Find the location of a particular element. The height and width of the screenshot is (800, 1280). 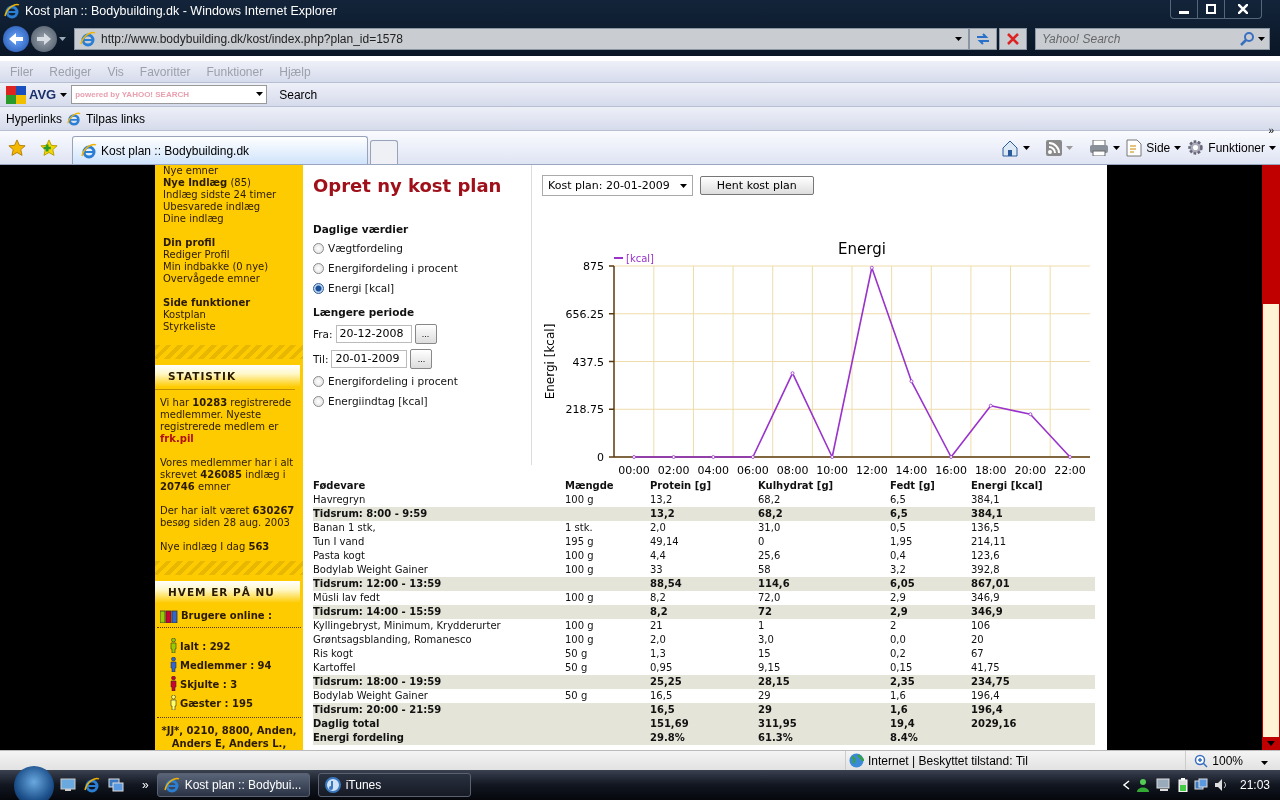

printer-icon is located at coordinates (1099, 147).